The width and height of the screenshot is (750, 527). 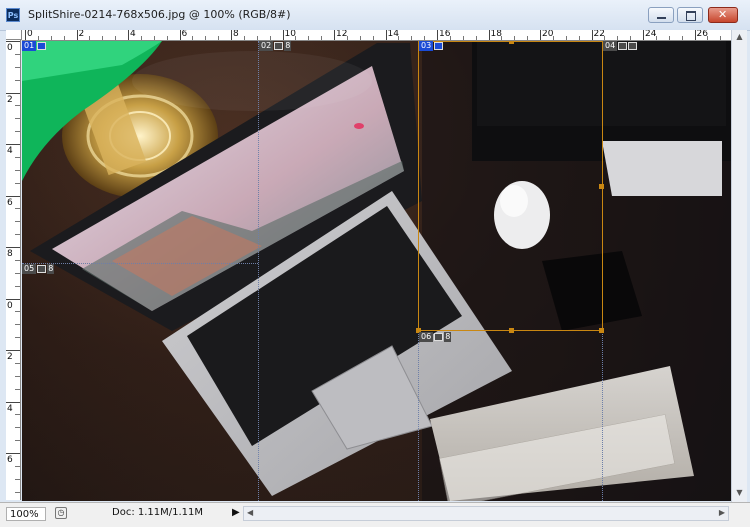 I want to click on status-menu-arrow-icon: ▶, so click(x=236, y=512).